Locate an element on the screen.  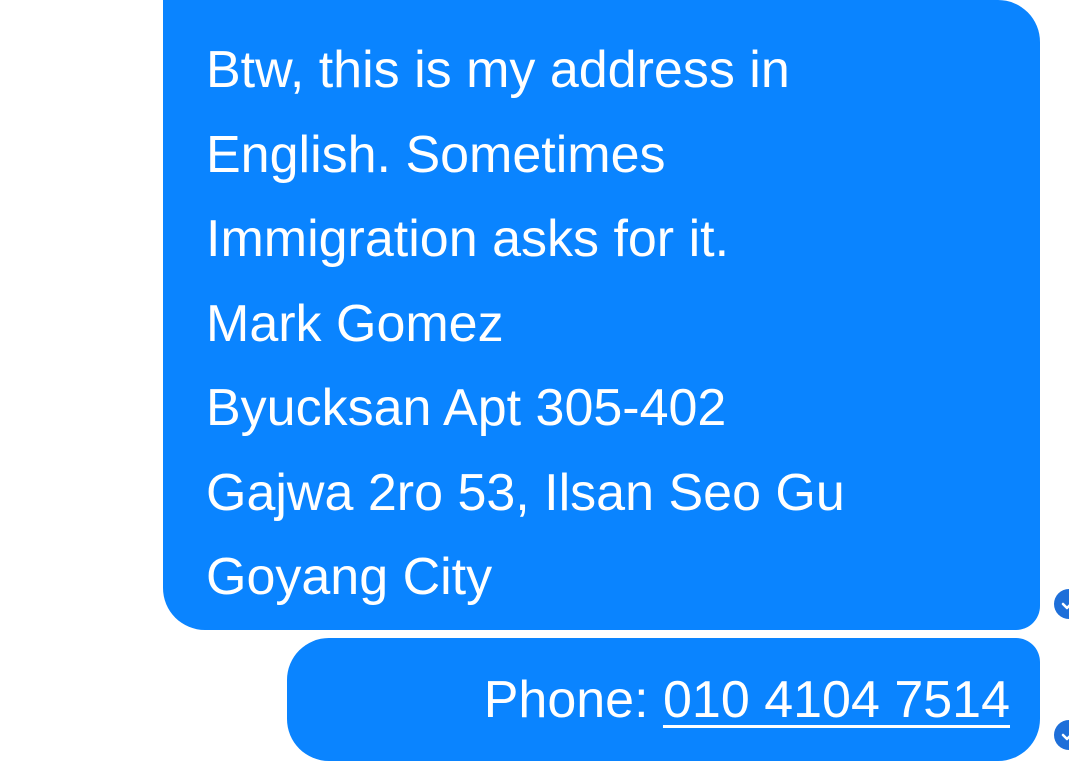
message-line: Mark Gomez is located at coordinates (355, 323).